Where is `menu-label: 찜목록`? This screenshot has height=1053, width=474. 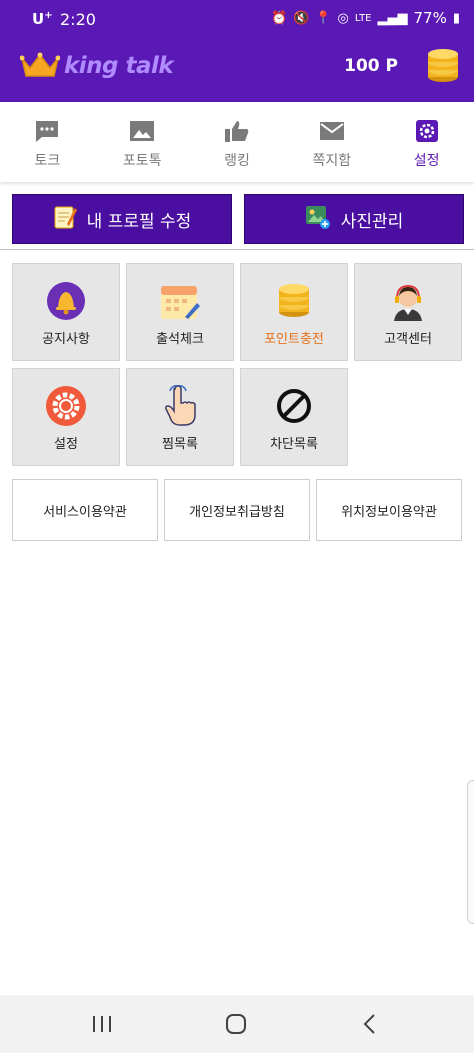 menu-label: 찜목록 is located at coordinates (180, 444).